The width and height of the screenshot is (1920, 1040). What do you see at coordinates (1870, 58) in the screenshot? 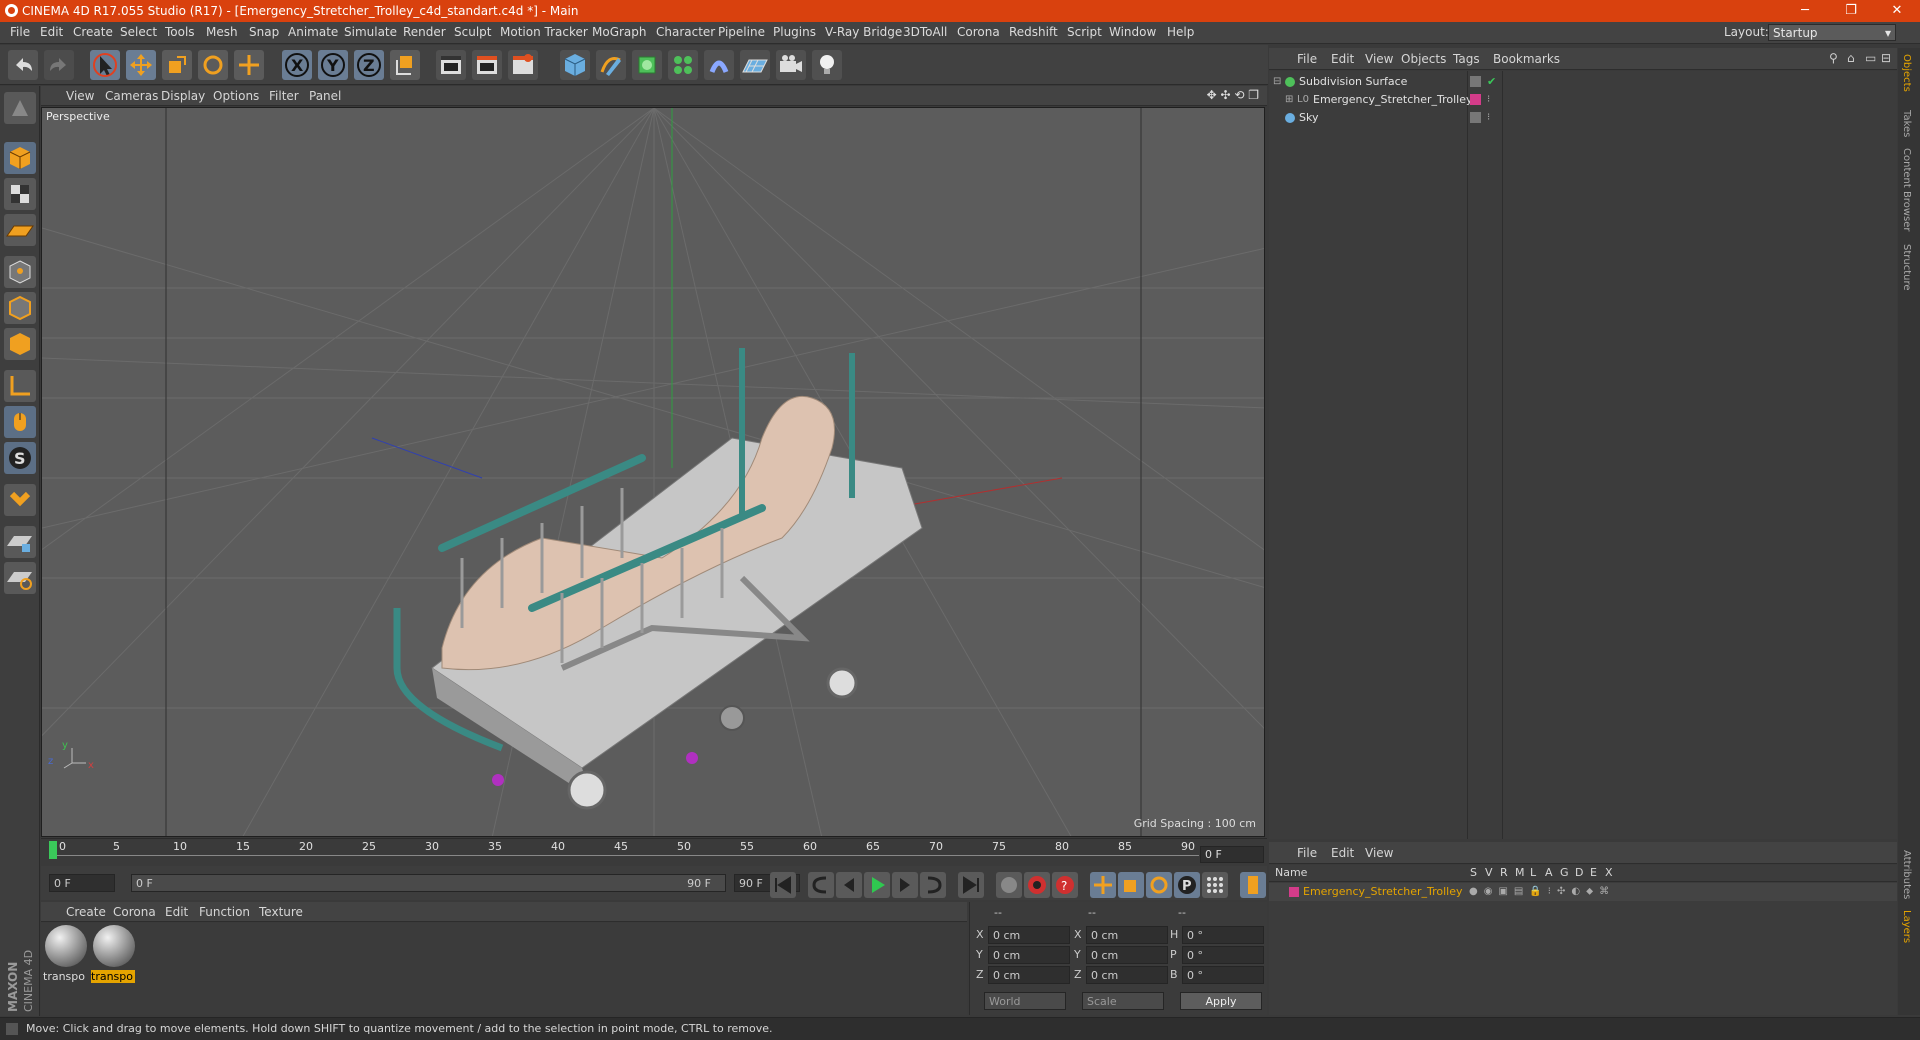
I see `new-view-icon: ▭` at bounding box center [1870, 58].